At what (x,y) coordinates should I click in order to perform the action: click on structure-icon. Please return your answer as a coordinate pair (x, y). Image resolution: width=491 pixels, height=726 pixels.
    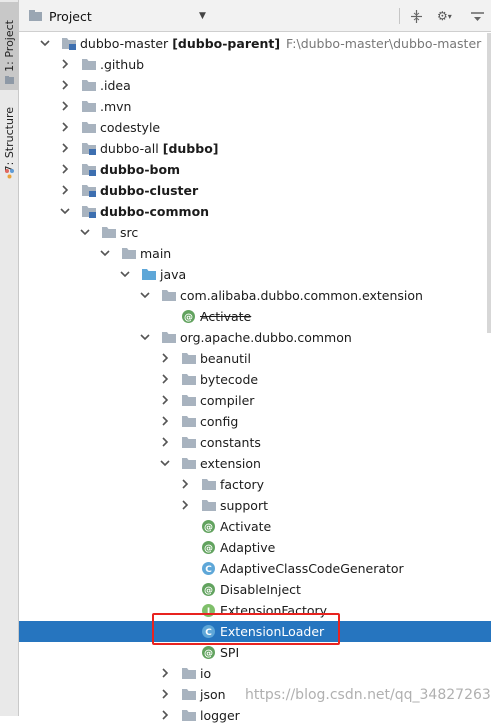
    Looking at the image, I should click on (9, 173).